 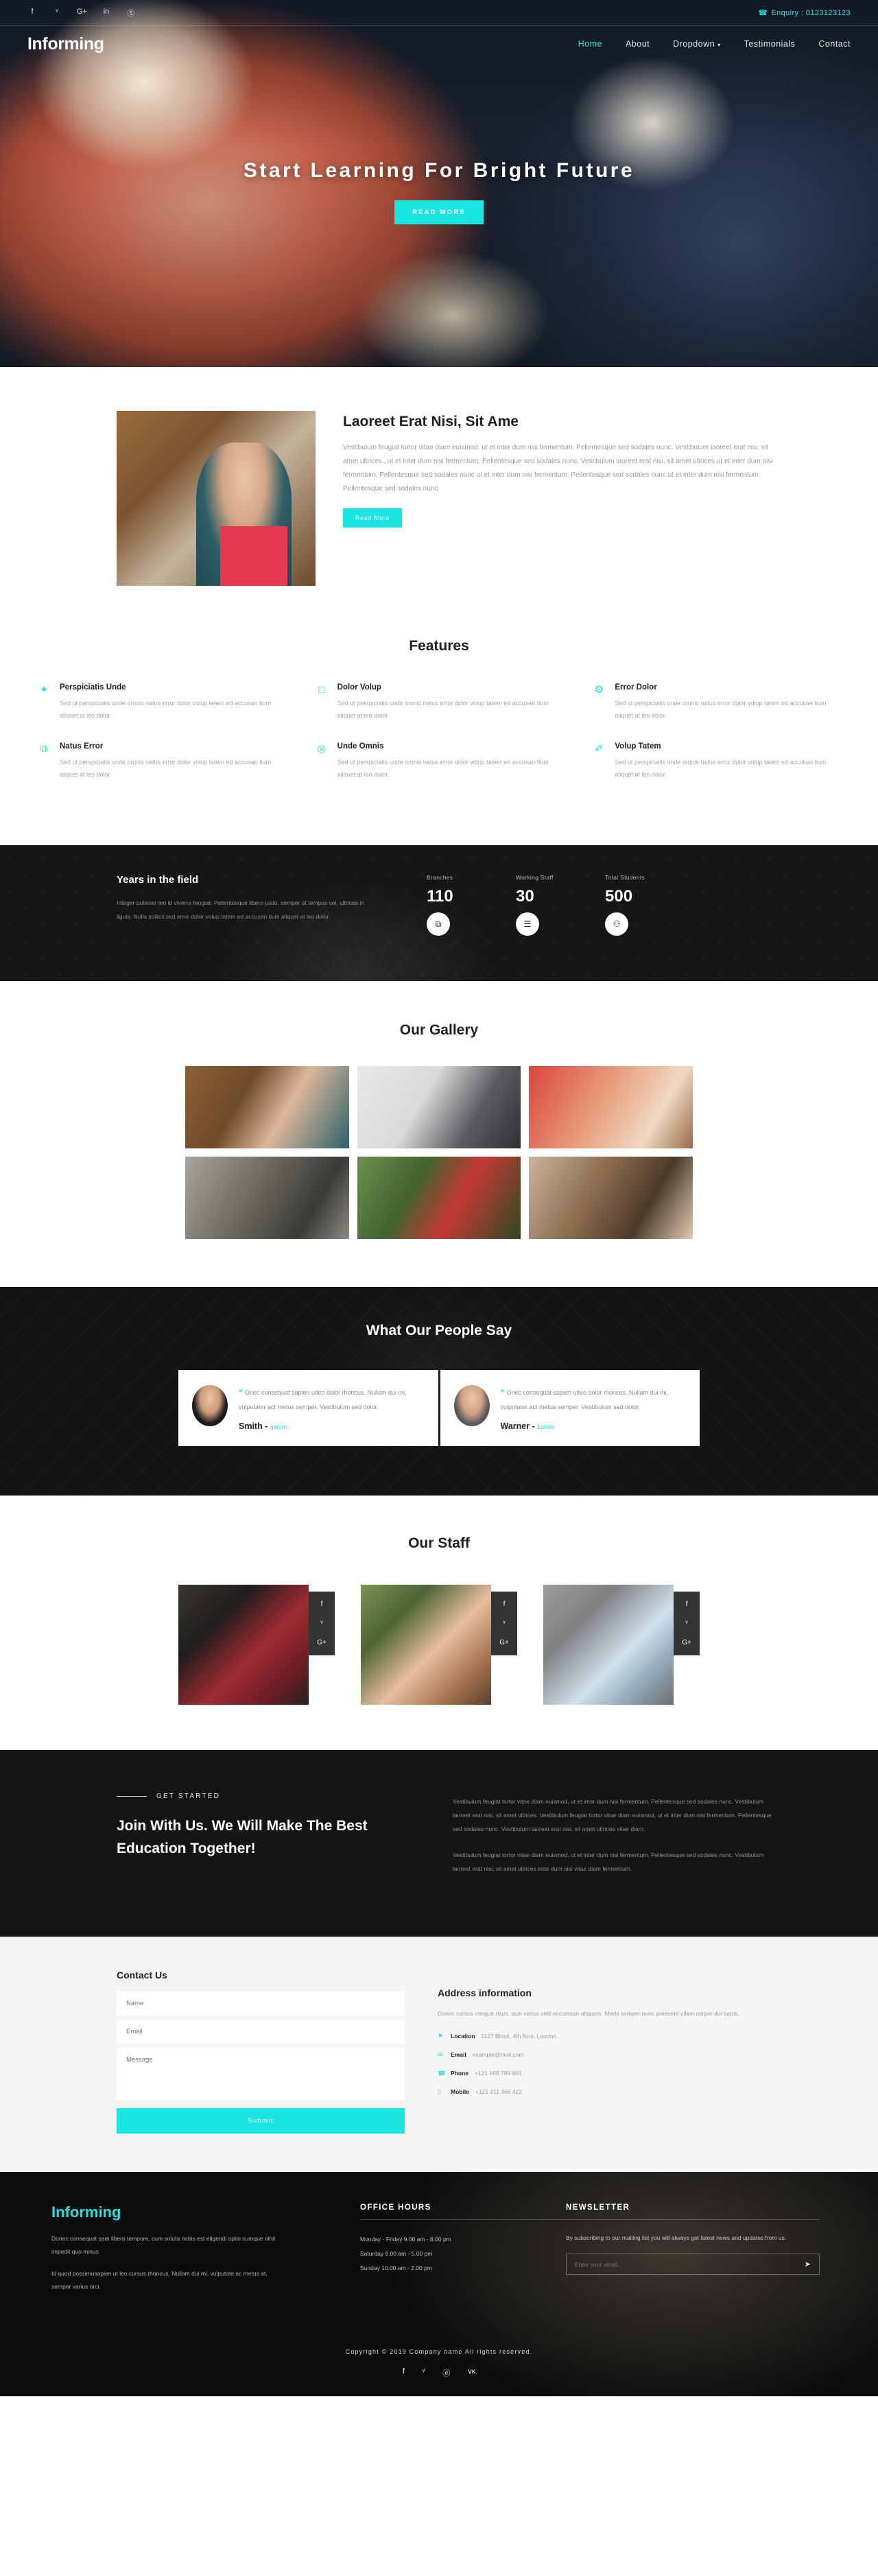 What do you see at coordinates (396, 2253) in the screenshot?
I see `office-hours-line: Saturday 9.00 am - 5.00 pm` at bounding box center [396, 2253].